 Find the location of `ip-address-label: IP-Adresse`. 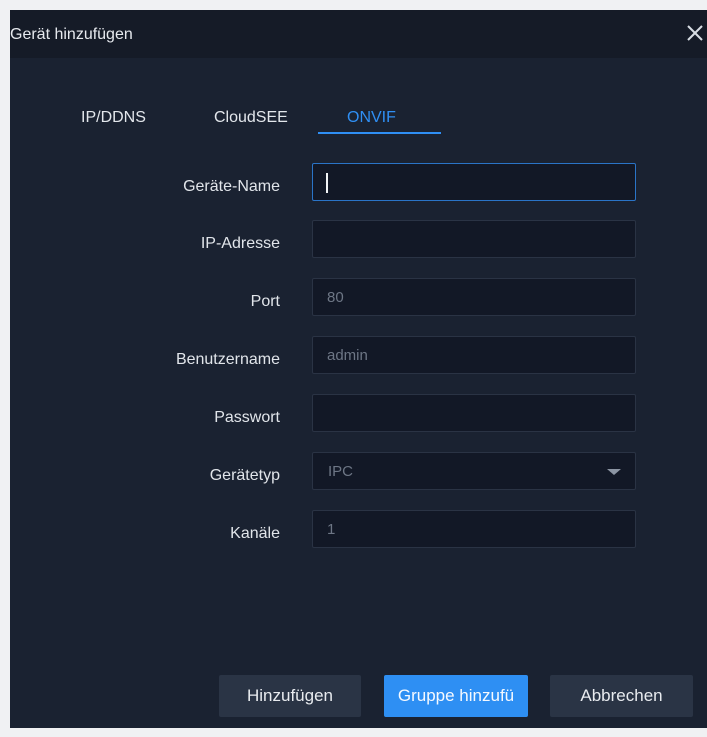

ip-address-label: IP-Adresse is located at coordinates (240, 243).